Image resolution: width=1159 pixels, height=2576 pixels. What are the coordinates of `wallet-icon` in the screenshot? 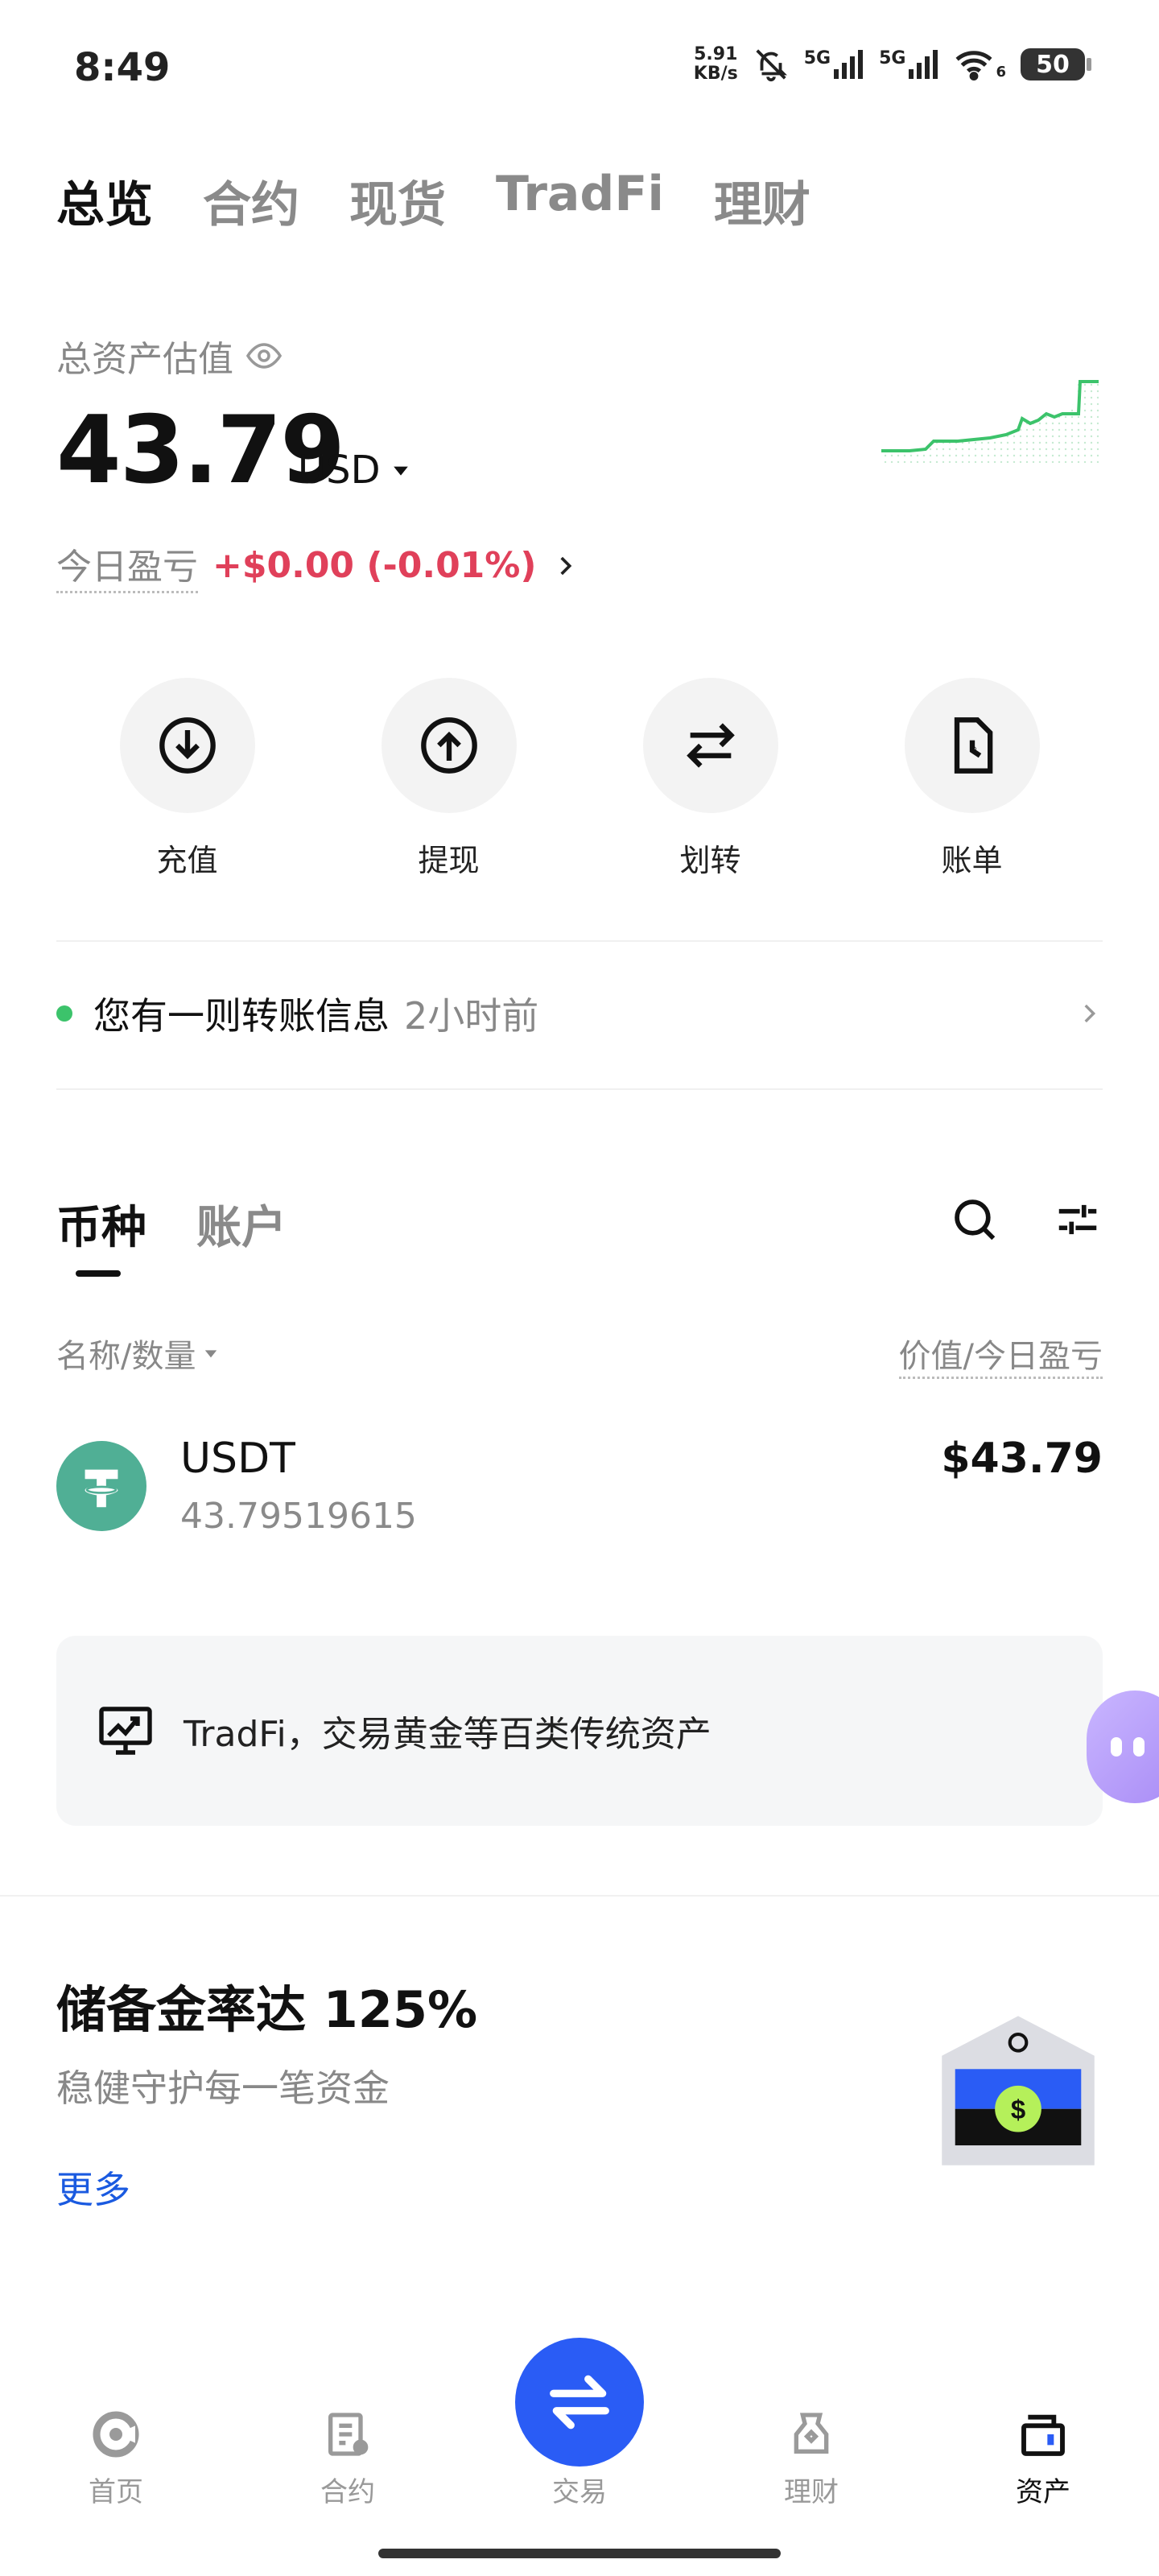 It's located at (1043, 2435).